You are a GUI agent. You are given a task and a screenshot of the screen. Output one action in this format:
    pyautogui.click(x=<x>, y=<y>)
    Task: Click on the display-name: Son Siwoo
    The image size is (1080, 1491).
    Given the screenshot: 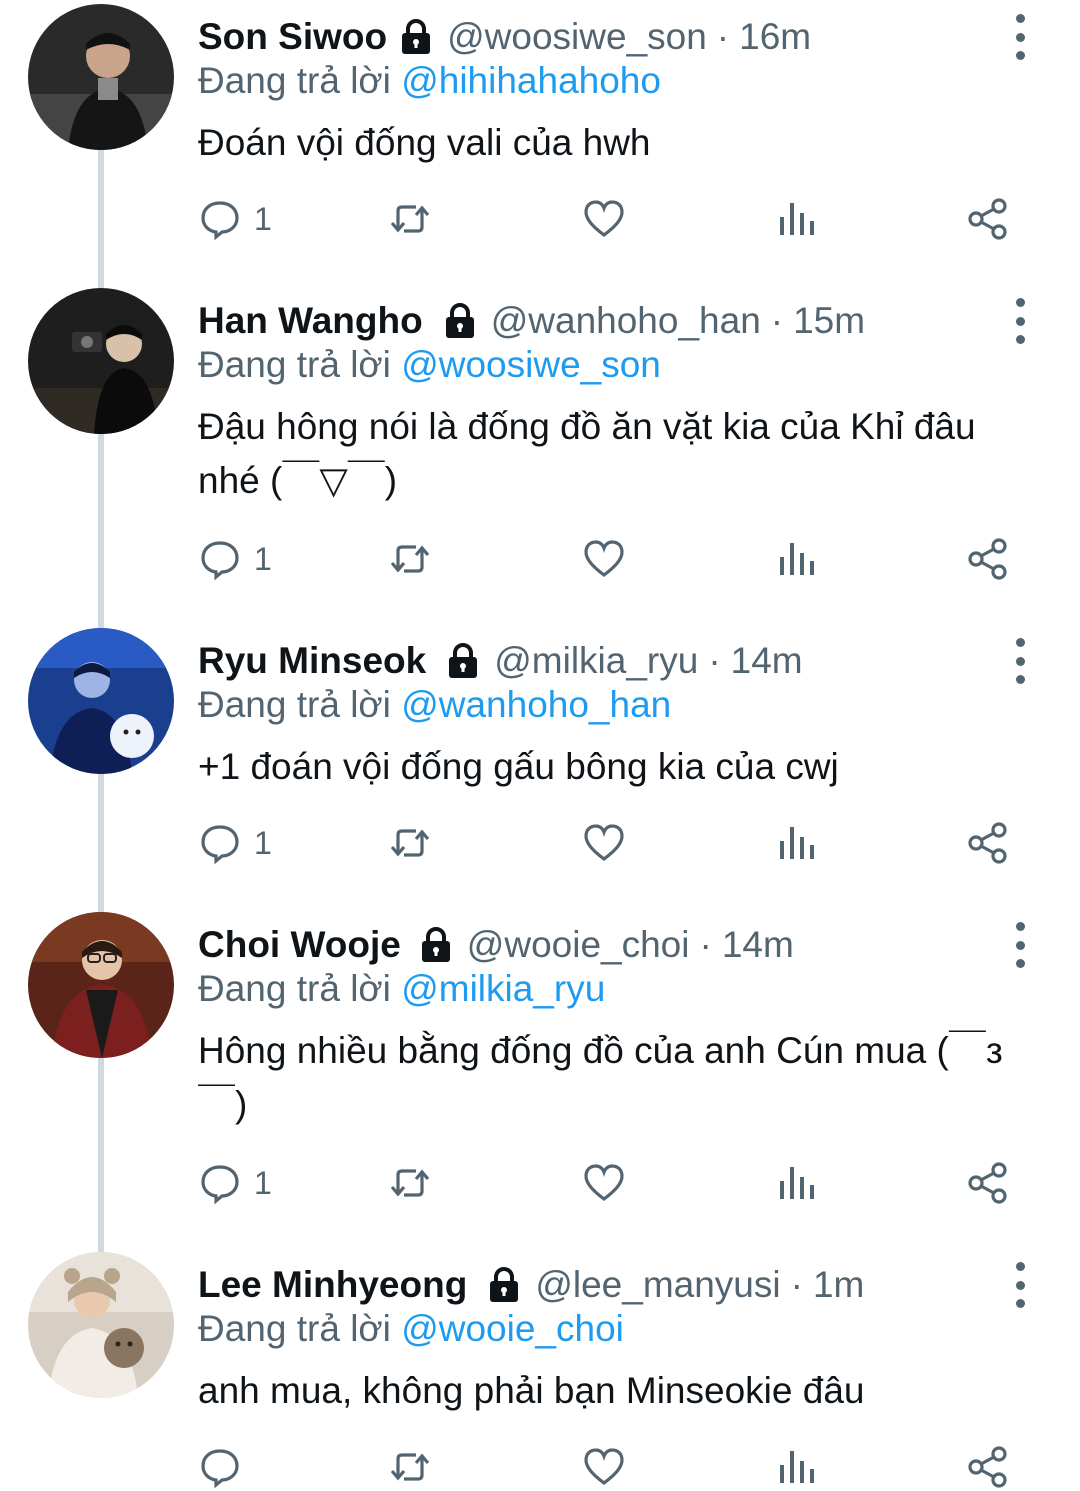 What is the action you would take?
    pyautogui.click(x=292, y=37)
    